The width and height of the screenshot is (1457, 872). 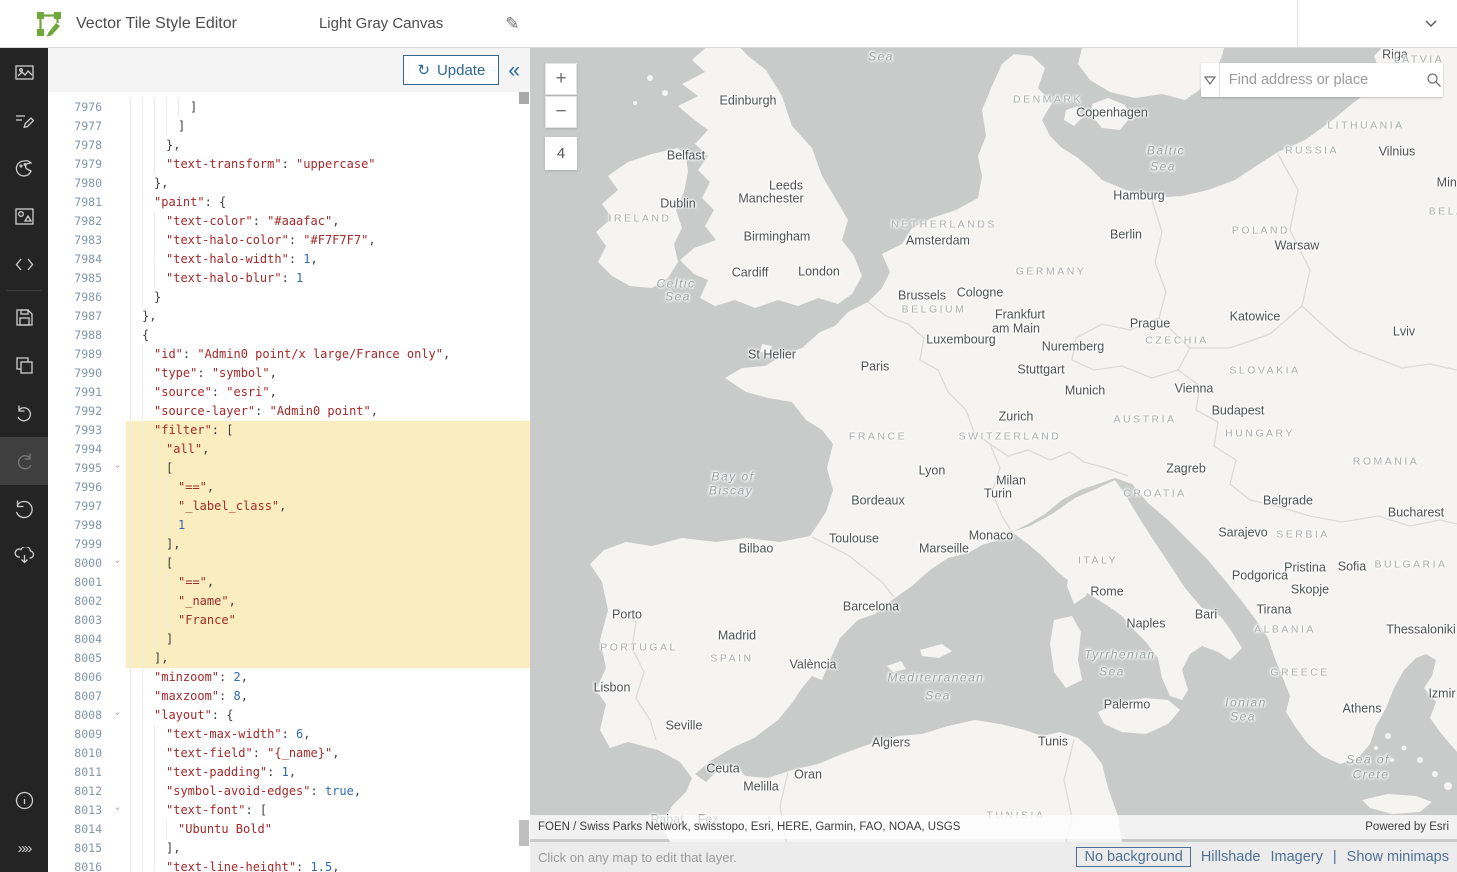 What do you see at coordinates (289, 202) in the screenshot?
I see `code-line: 7981 "paint": {` at bounding box center [289, 202].